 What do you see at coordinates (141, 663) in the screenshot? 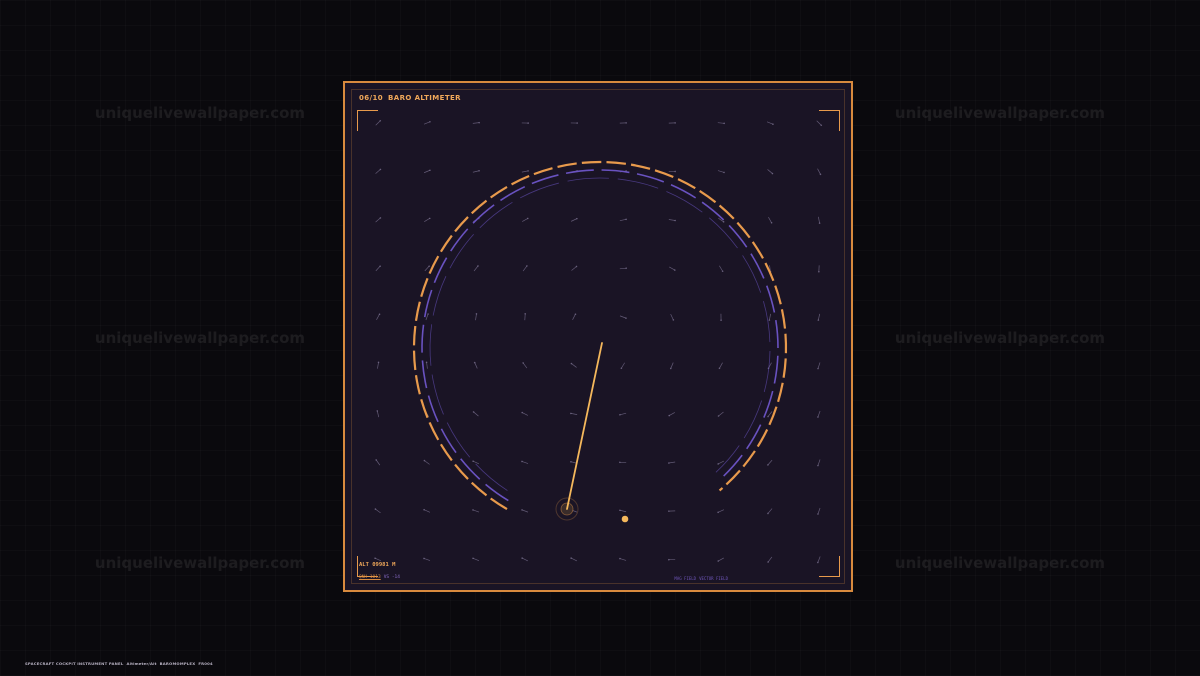
I see `footer-caption-file: Altimeter/Alt` at bounding box center [141, 663].